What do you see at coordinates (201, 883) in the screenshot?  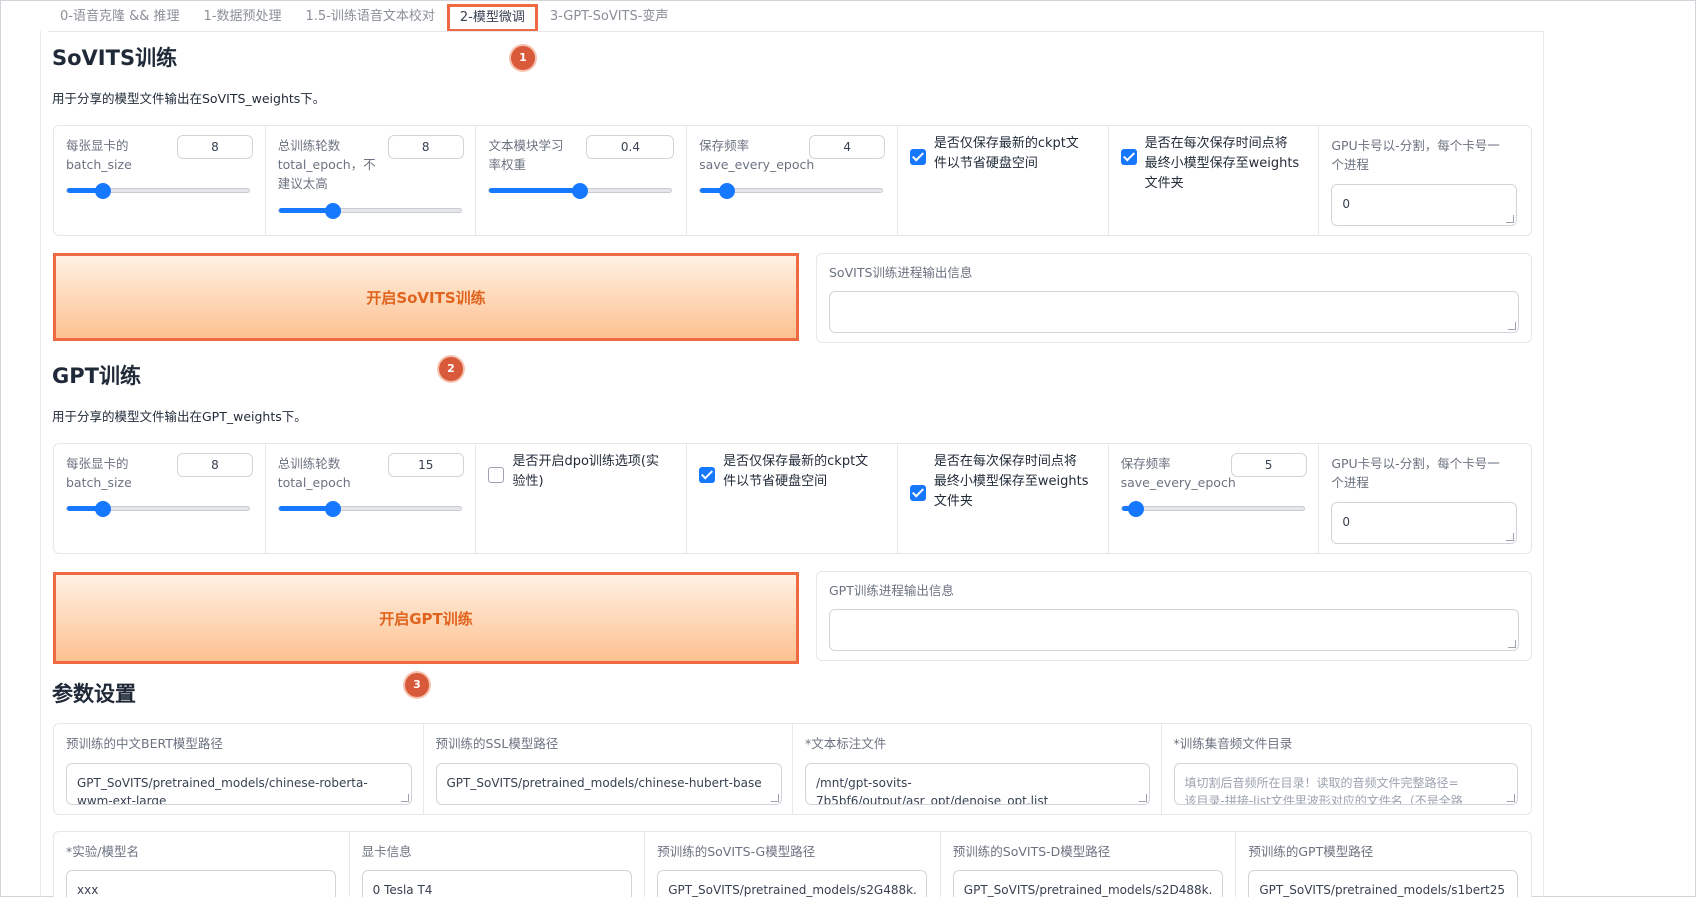 I see `param-exp-name-input: xxx` at bounding box center [201, 883].